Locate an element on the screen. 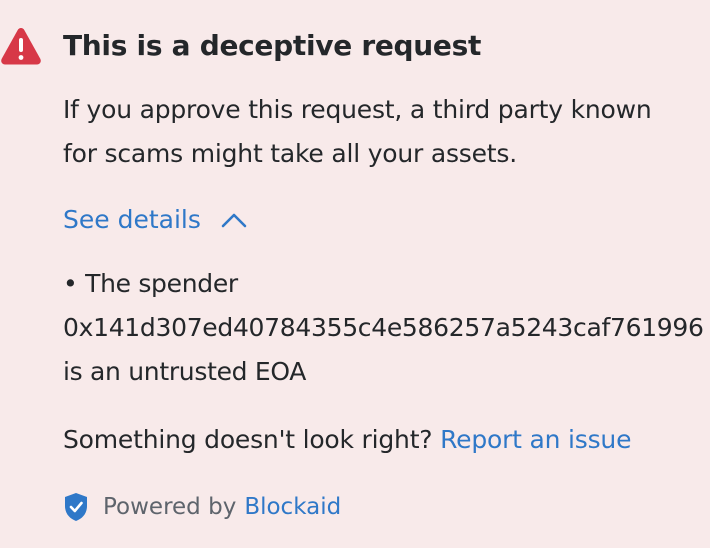 This screenshot has height=548, width=710. alert-title: This is a deceptive request is located at coordinates (272, 45).